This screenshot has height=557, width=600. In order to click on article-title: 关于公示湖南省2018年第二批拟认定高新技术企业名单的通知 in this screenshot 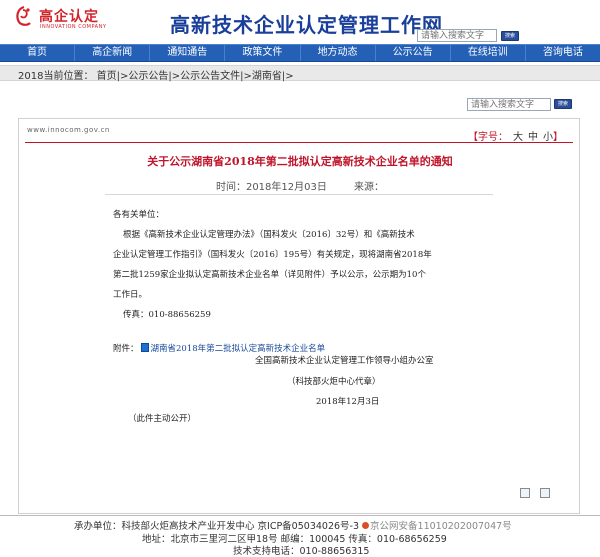, I will do `click(300, 161)`.